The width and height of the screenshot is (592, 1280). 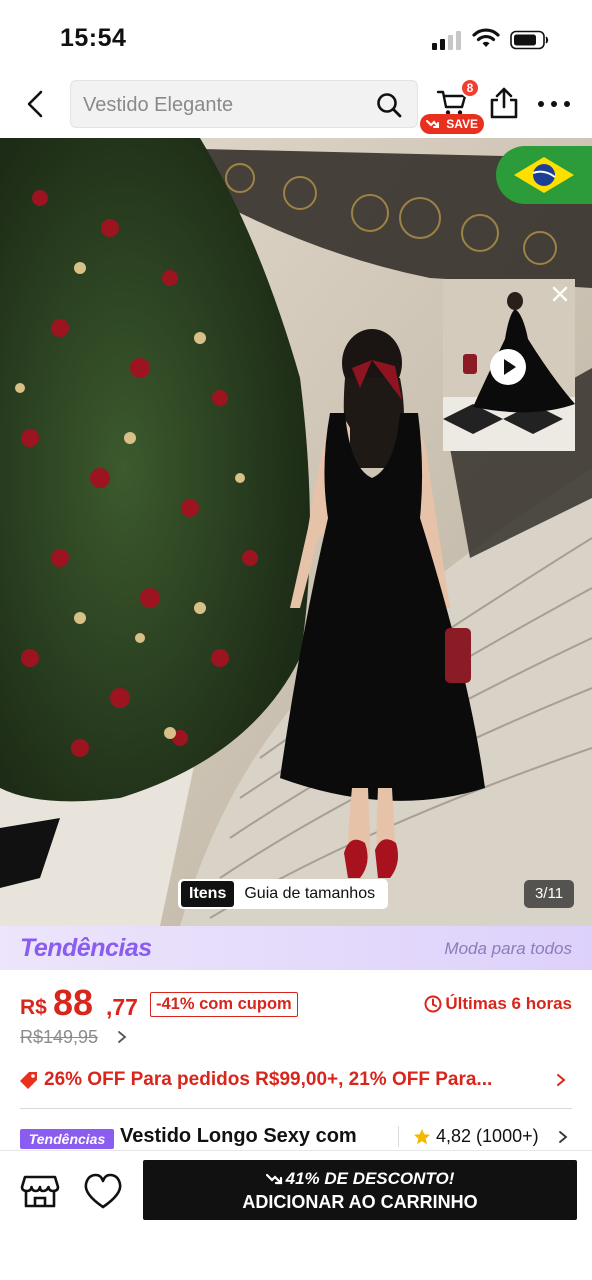 I want to click on search-query: Vestido Elegante, so click(x=158, y=105).